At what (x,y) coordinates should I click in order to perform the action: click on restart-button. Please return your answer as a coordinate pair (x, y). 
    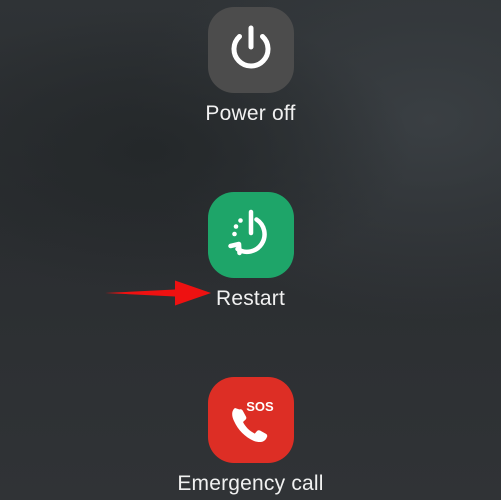
    Looking at the image, I should click on (250, 235).